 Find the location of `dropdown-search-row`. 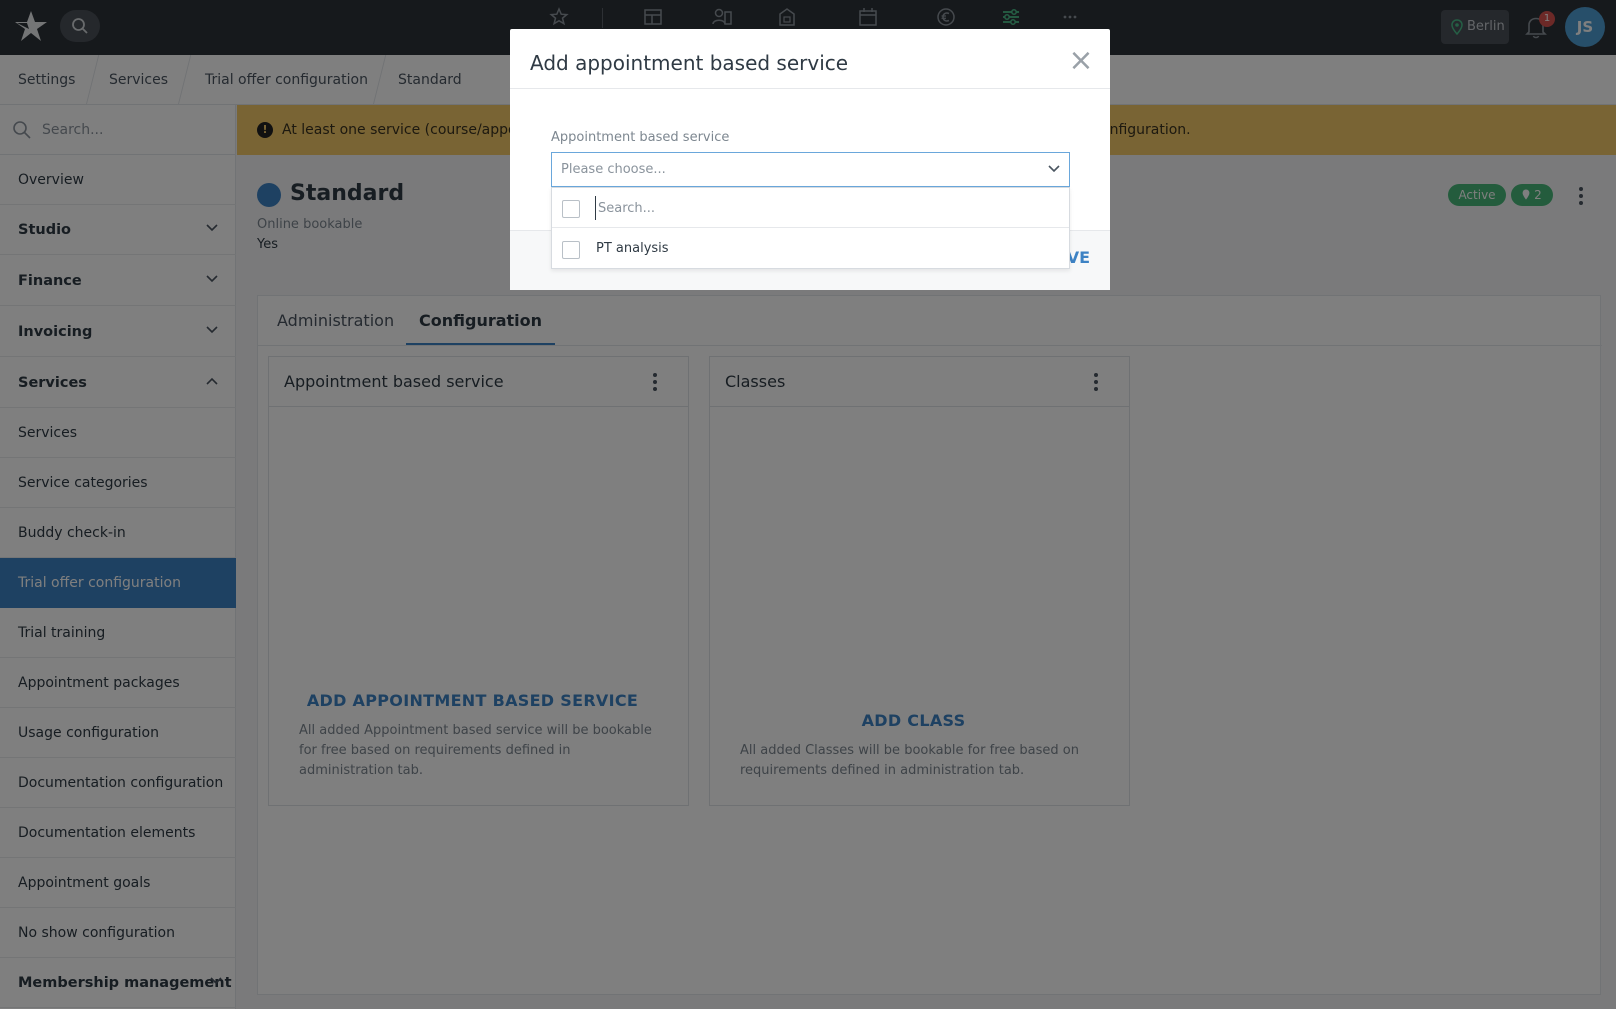

dropdown-search-row is located at coordinates (810, 208).